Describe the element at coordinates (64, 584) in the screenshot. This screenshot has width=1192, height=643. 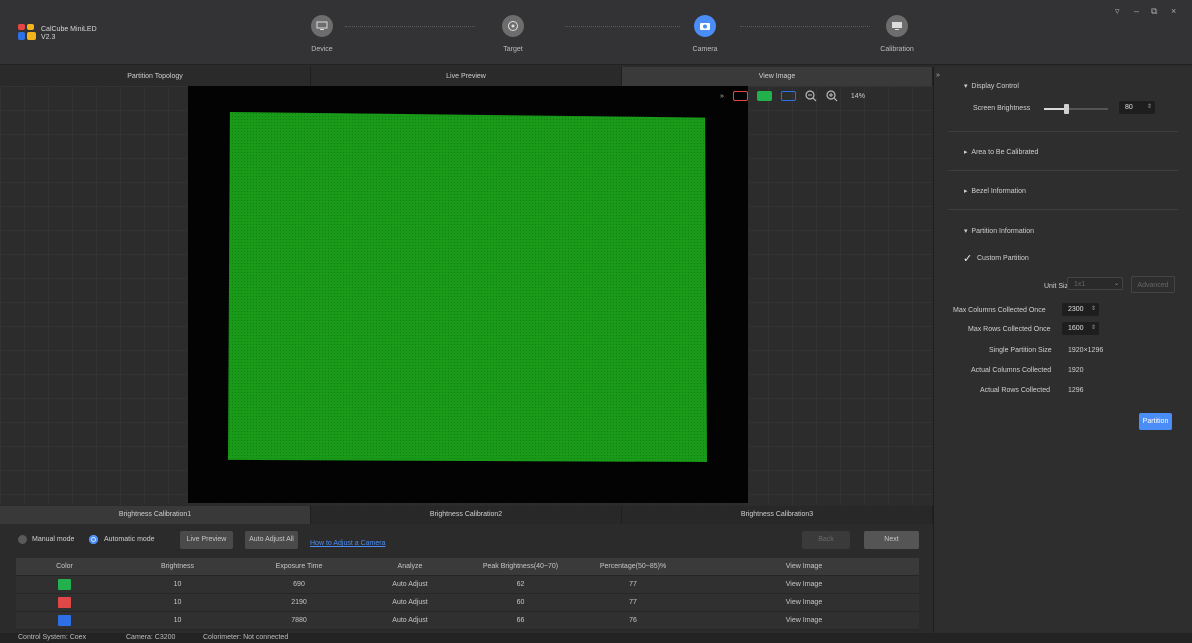
I see `green-swatch` at that location.